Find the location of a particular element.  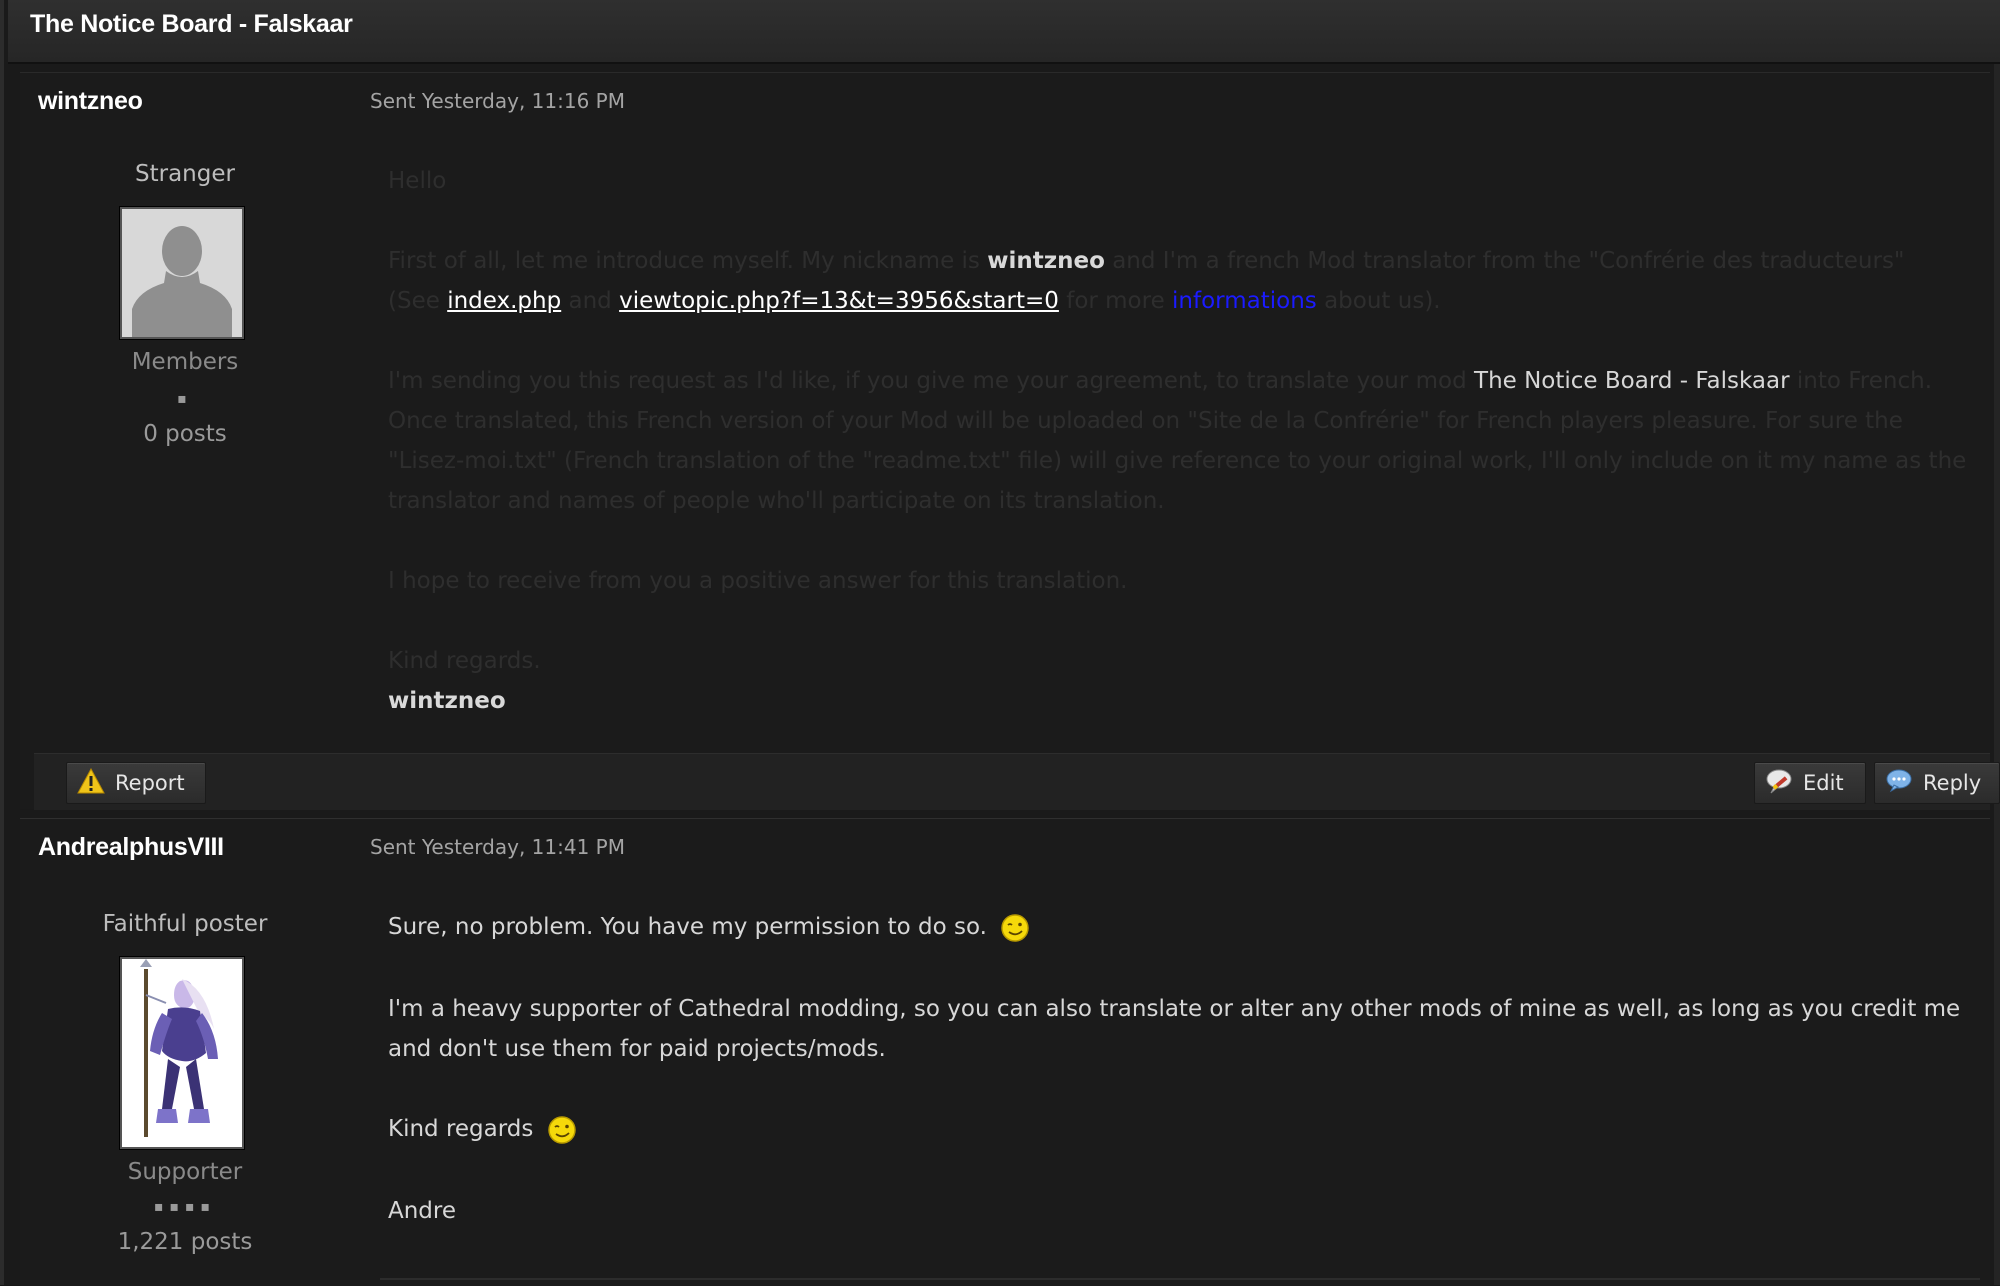

post-count: 0 posts is located at coordinates (185, 434).